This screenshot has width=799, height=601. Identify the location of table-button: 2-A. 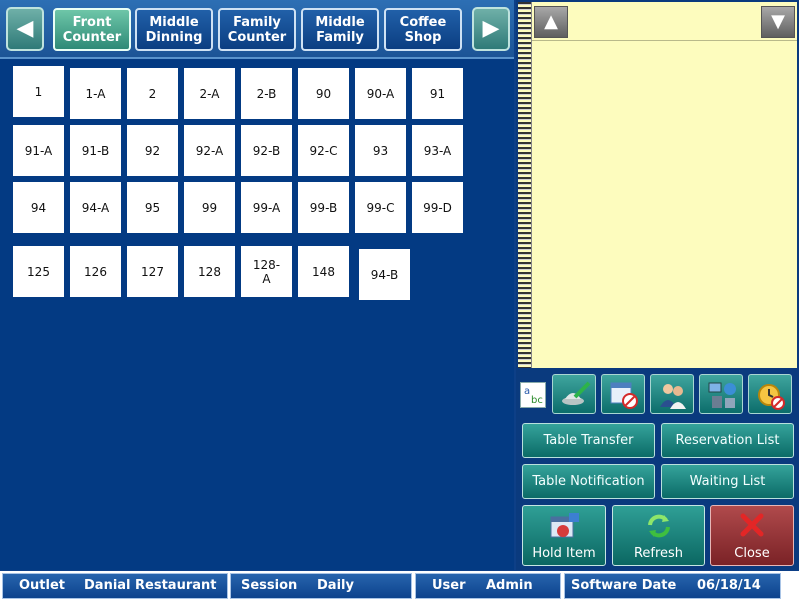
(209, 93).